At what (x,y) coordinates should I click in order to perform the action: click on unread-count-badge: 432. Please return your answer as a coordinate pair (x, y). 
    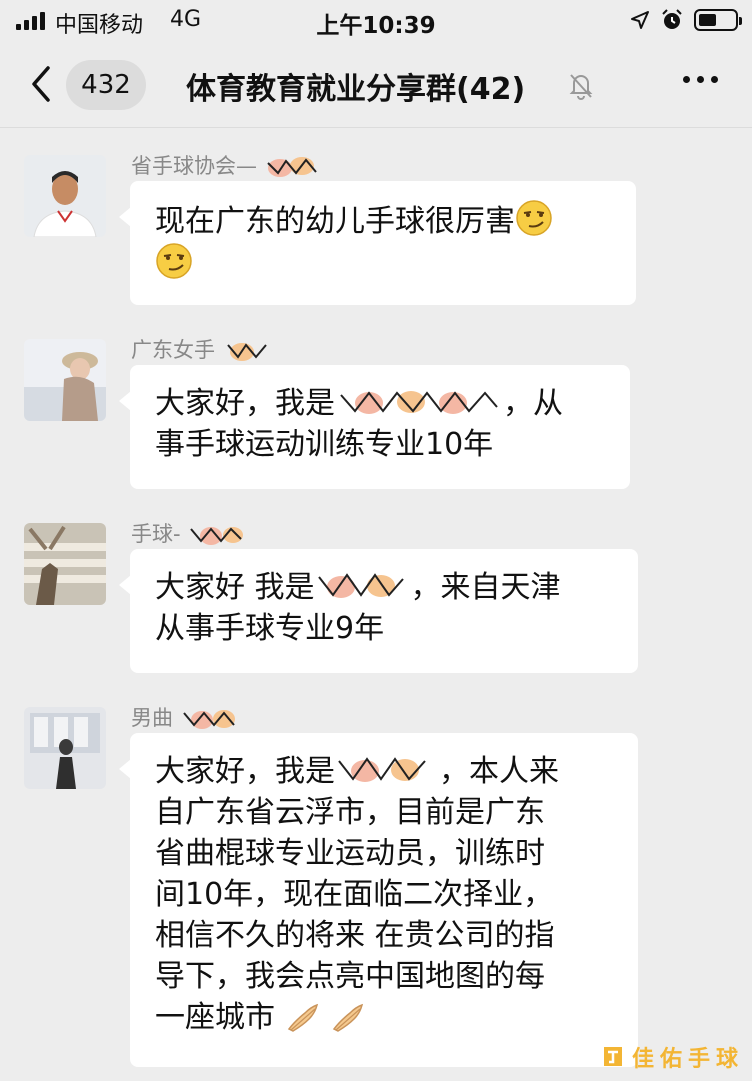
    Looking at the image, I should click on (106, 85).